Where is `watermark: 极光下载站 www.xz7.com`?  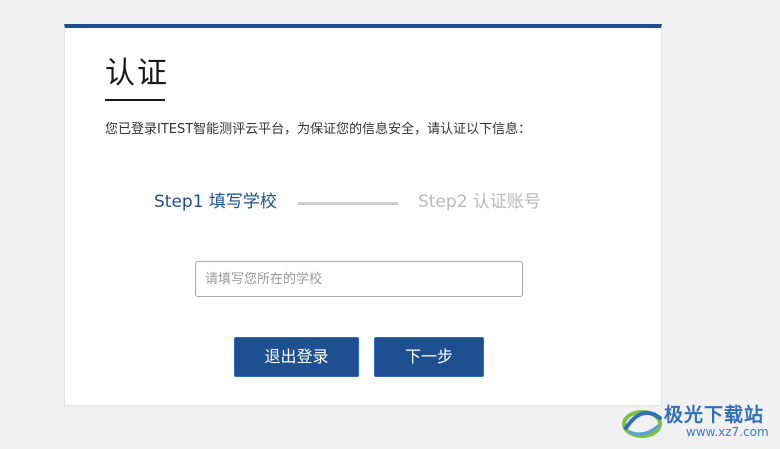 watermark: 极光下载站 www.xz7.com is located at coordinates (700, 423).